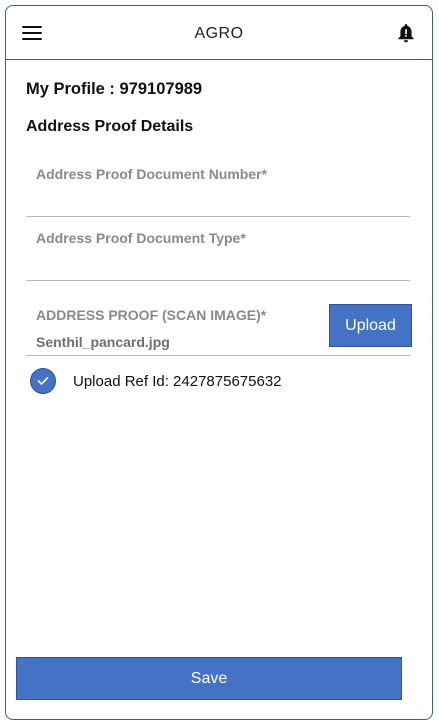 The height and width of the screenshot is (726, 439). What do you see at coordinates (103, 342) in the screenshot?
I see `file-name: Senthil_pancard.jpg` at bounding box center [103, 342].